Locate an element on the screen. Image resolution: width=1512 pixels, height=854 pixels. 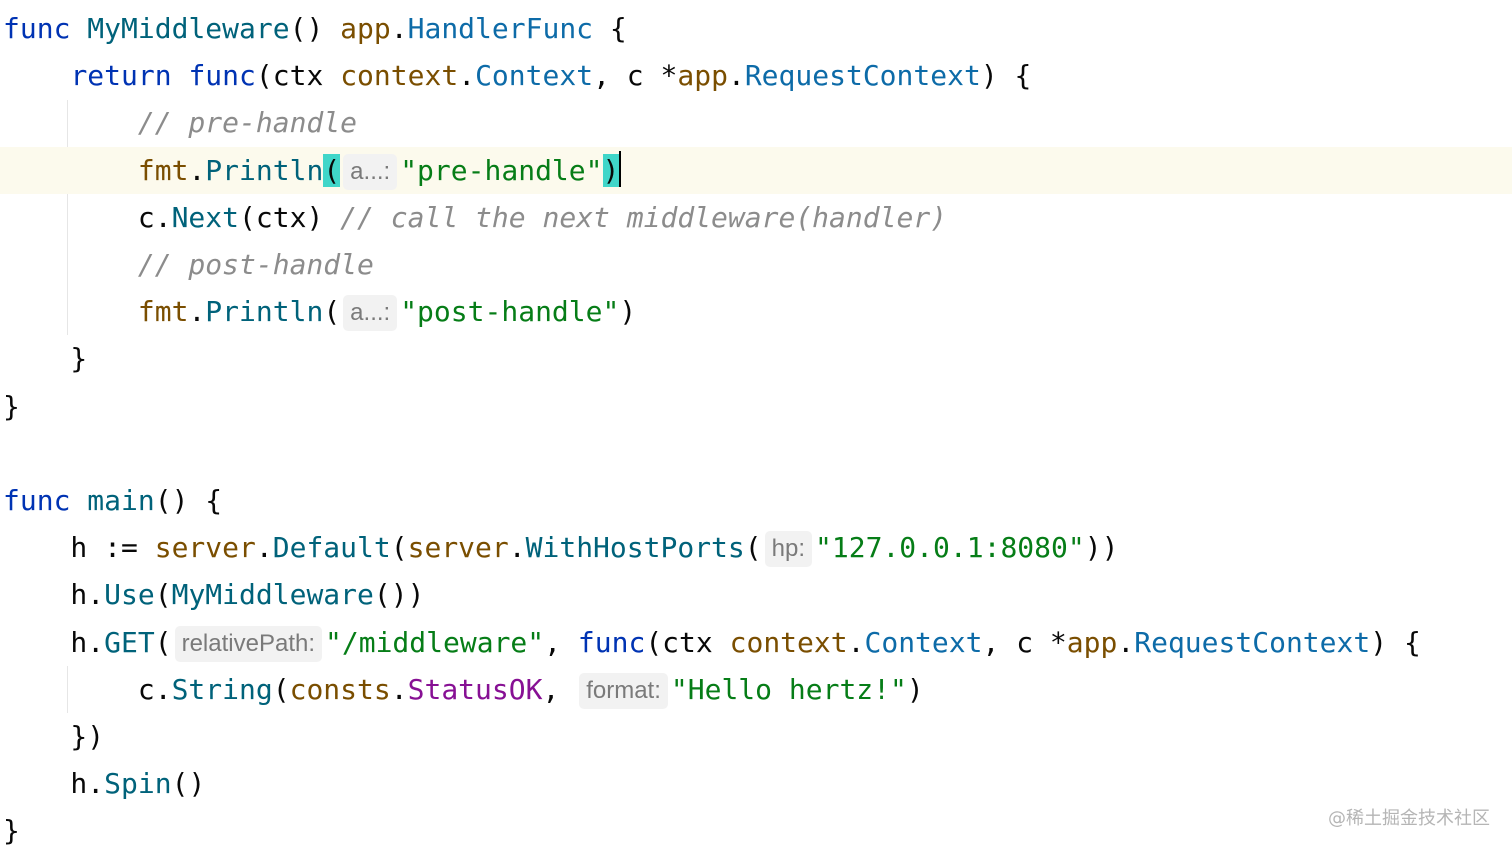
code-token: GET is located at coordinates (129, 642).